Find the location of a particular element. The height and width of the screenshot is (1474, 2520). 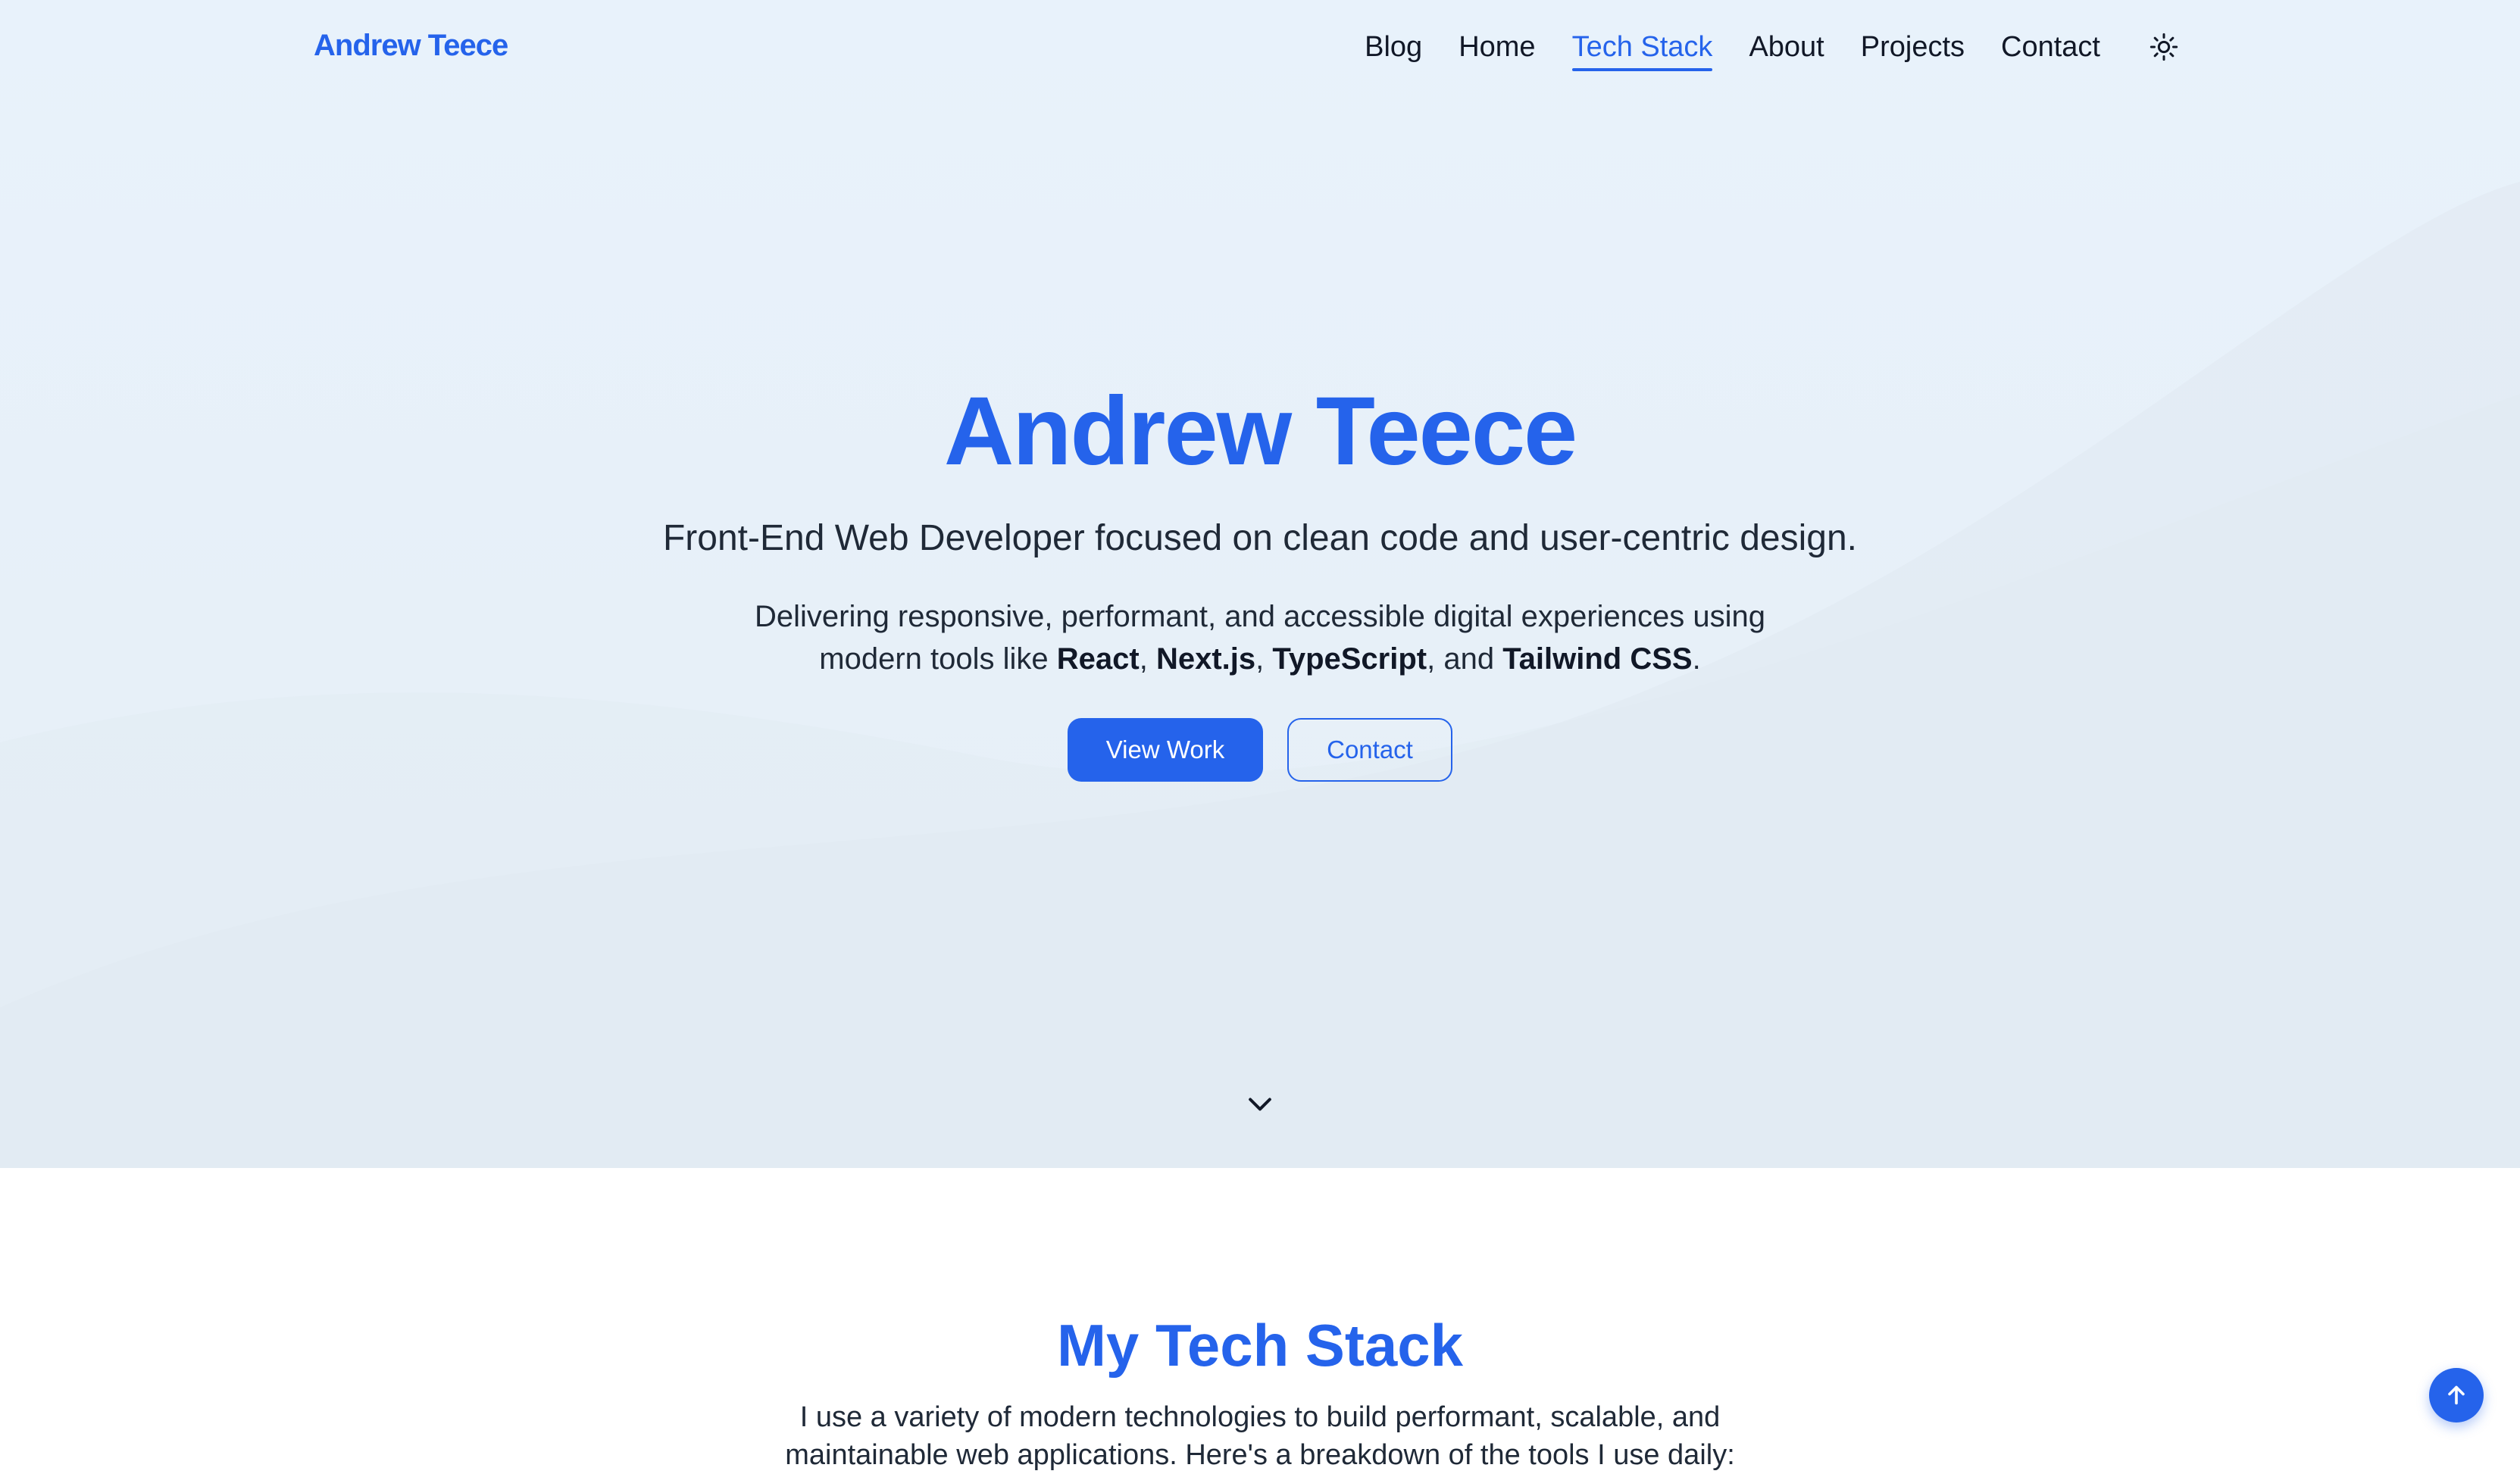

nav-contact: Contact is located at coordinates (2050, 47).